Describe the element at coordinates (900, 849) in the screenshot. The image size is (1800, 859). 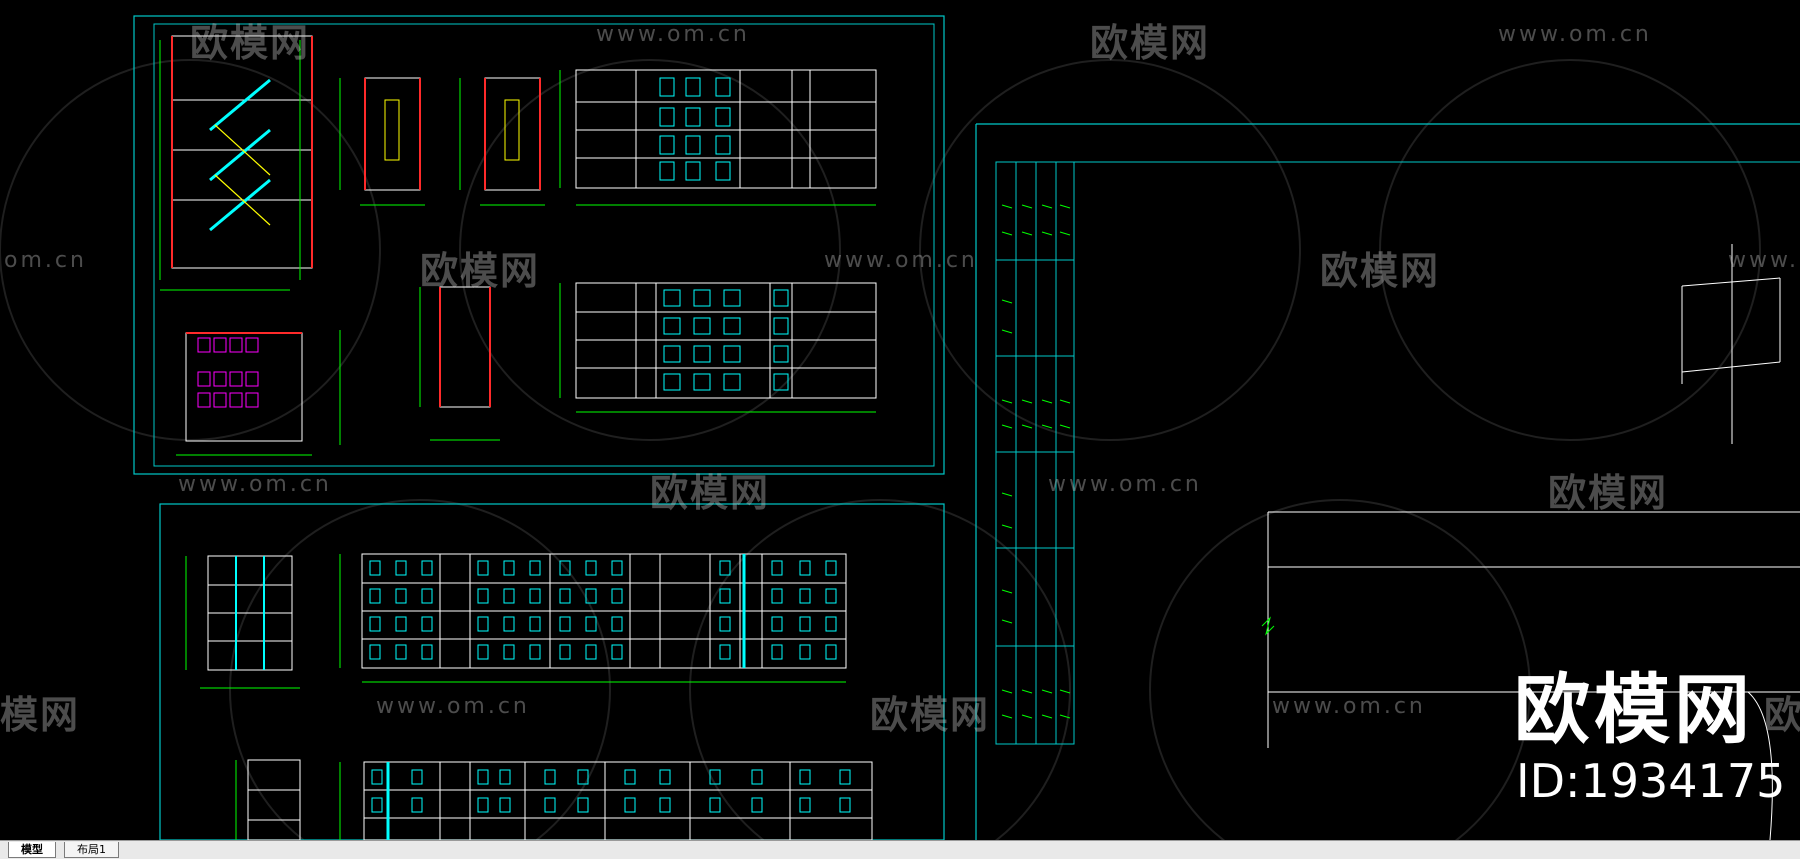
I see `layout-tab-bar: 模型 布局1` at that location.